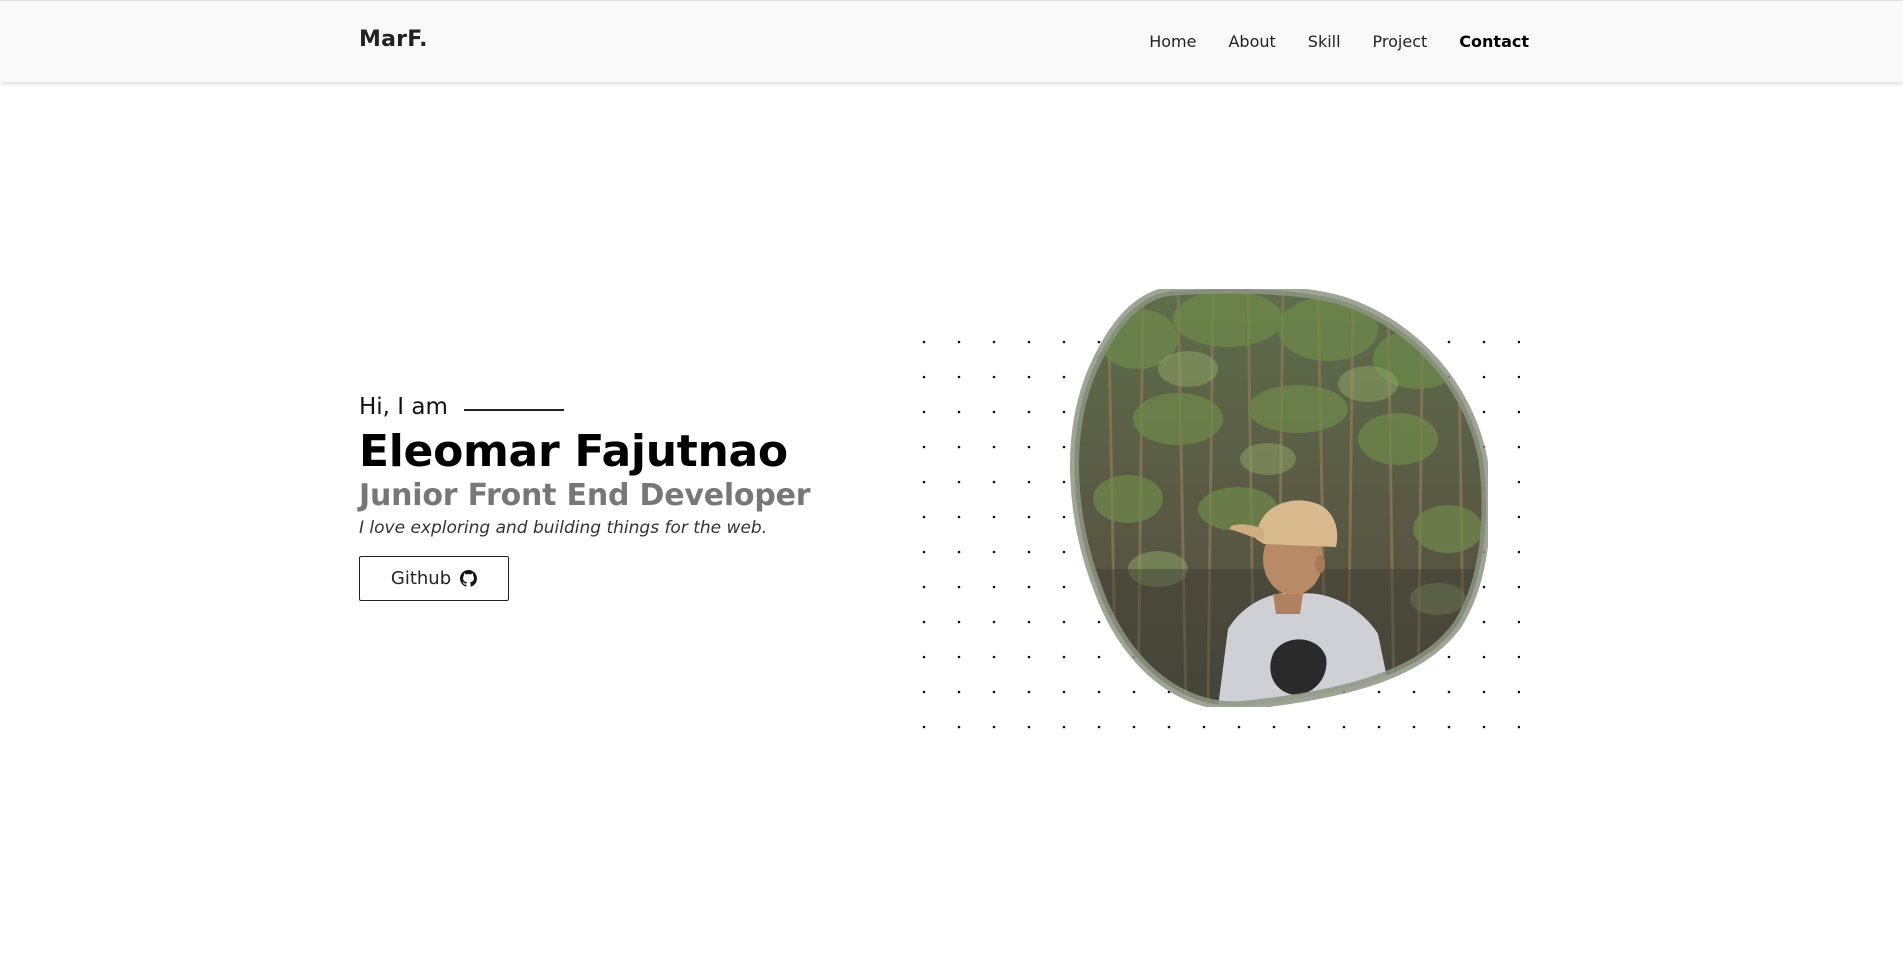 The width and height of the screenshot is (1903, 963). I want to click on github-icon, so click(469, 578).